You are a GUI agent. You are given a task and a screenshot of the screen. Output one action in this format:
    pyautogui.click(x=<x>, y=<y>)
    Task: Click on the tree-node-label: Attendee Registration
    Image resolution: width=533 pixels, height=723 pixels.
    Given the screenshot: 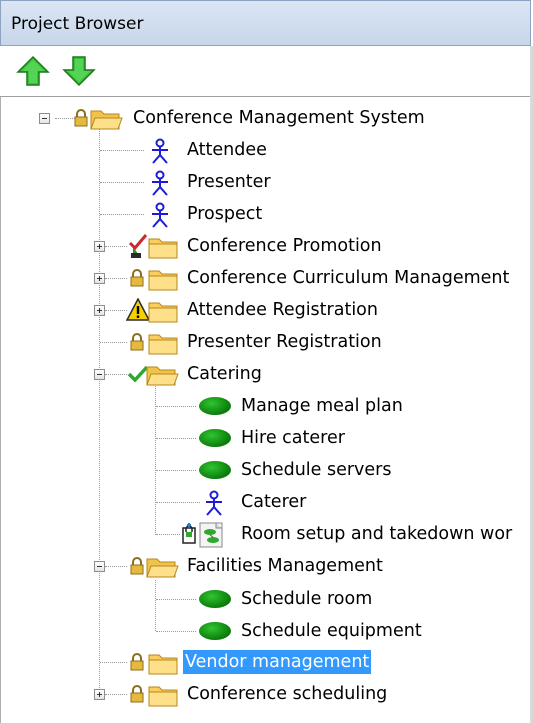 What is the action you would take?
    pyautogui.click(x=282, y=310)
    